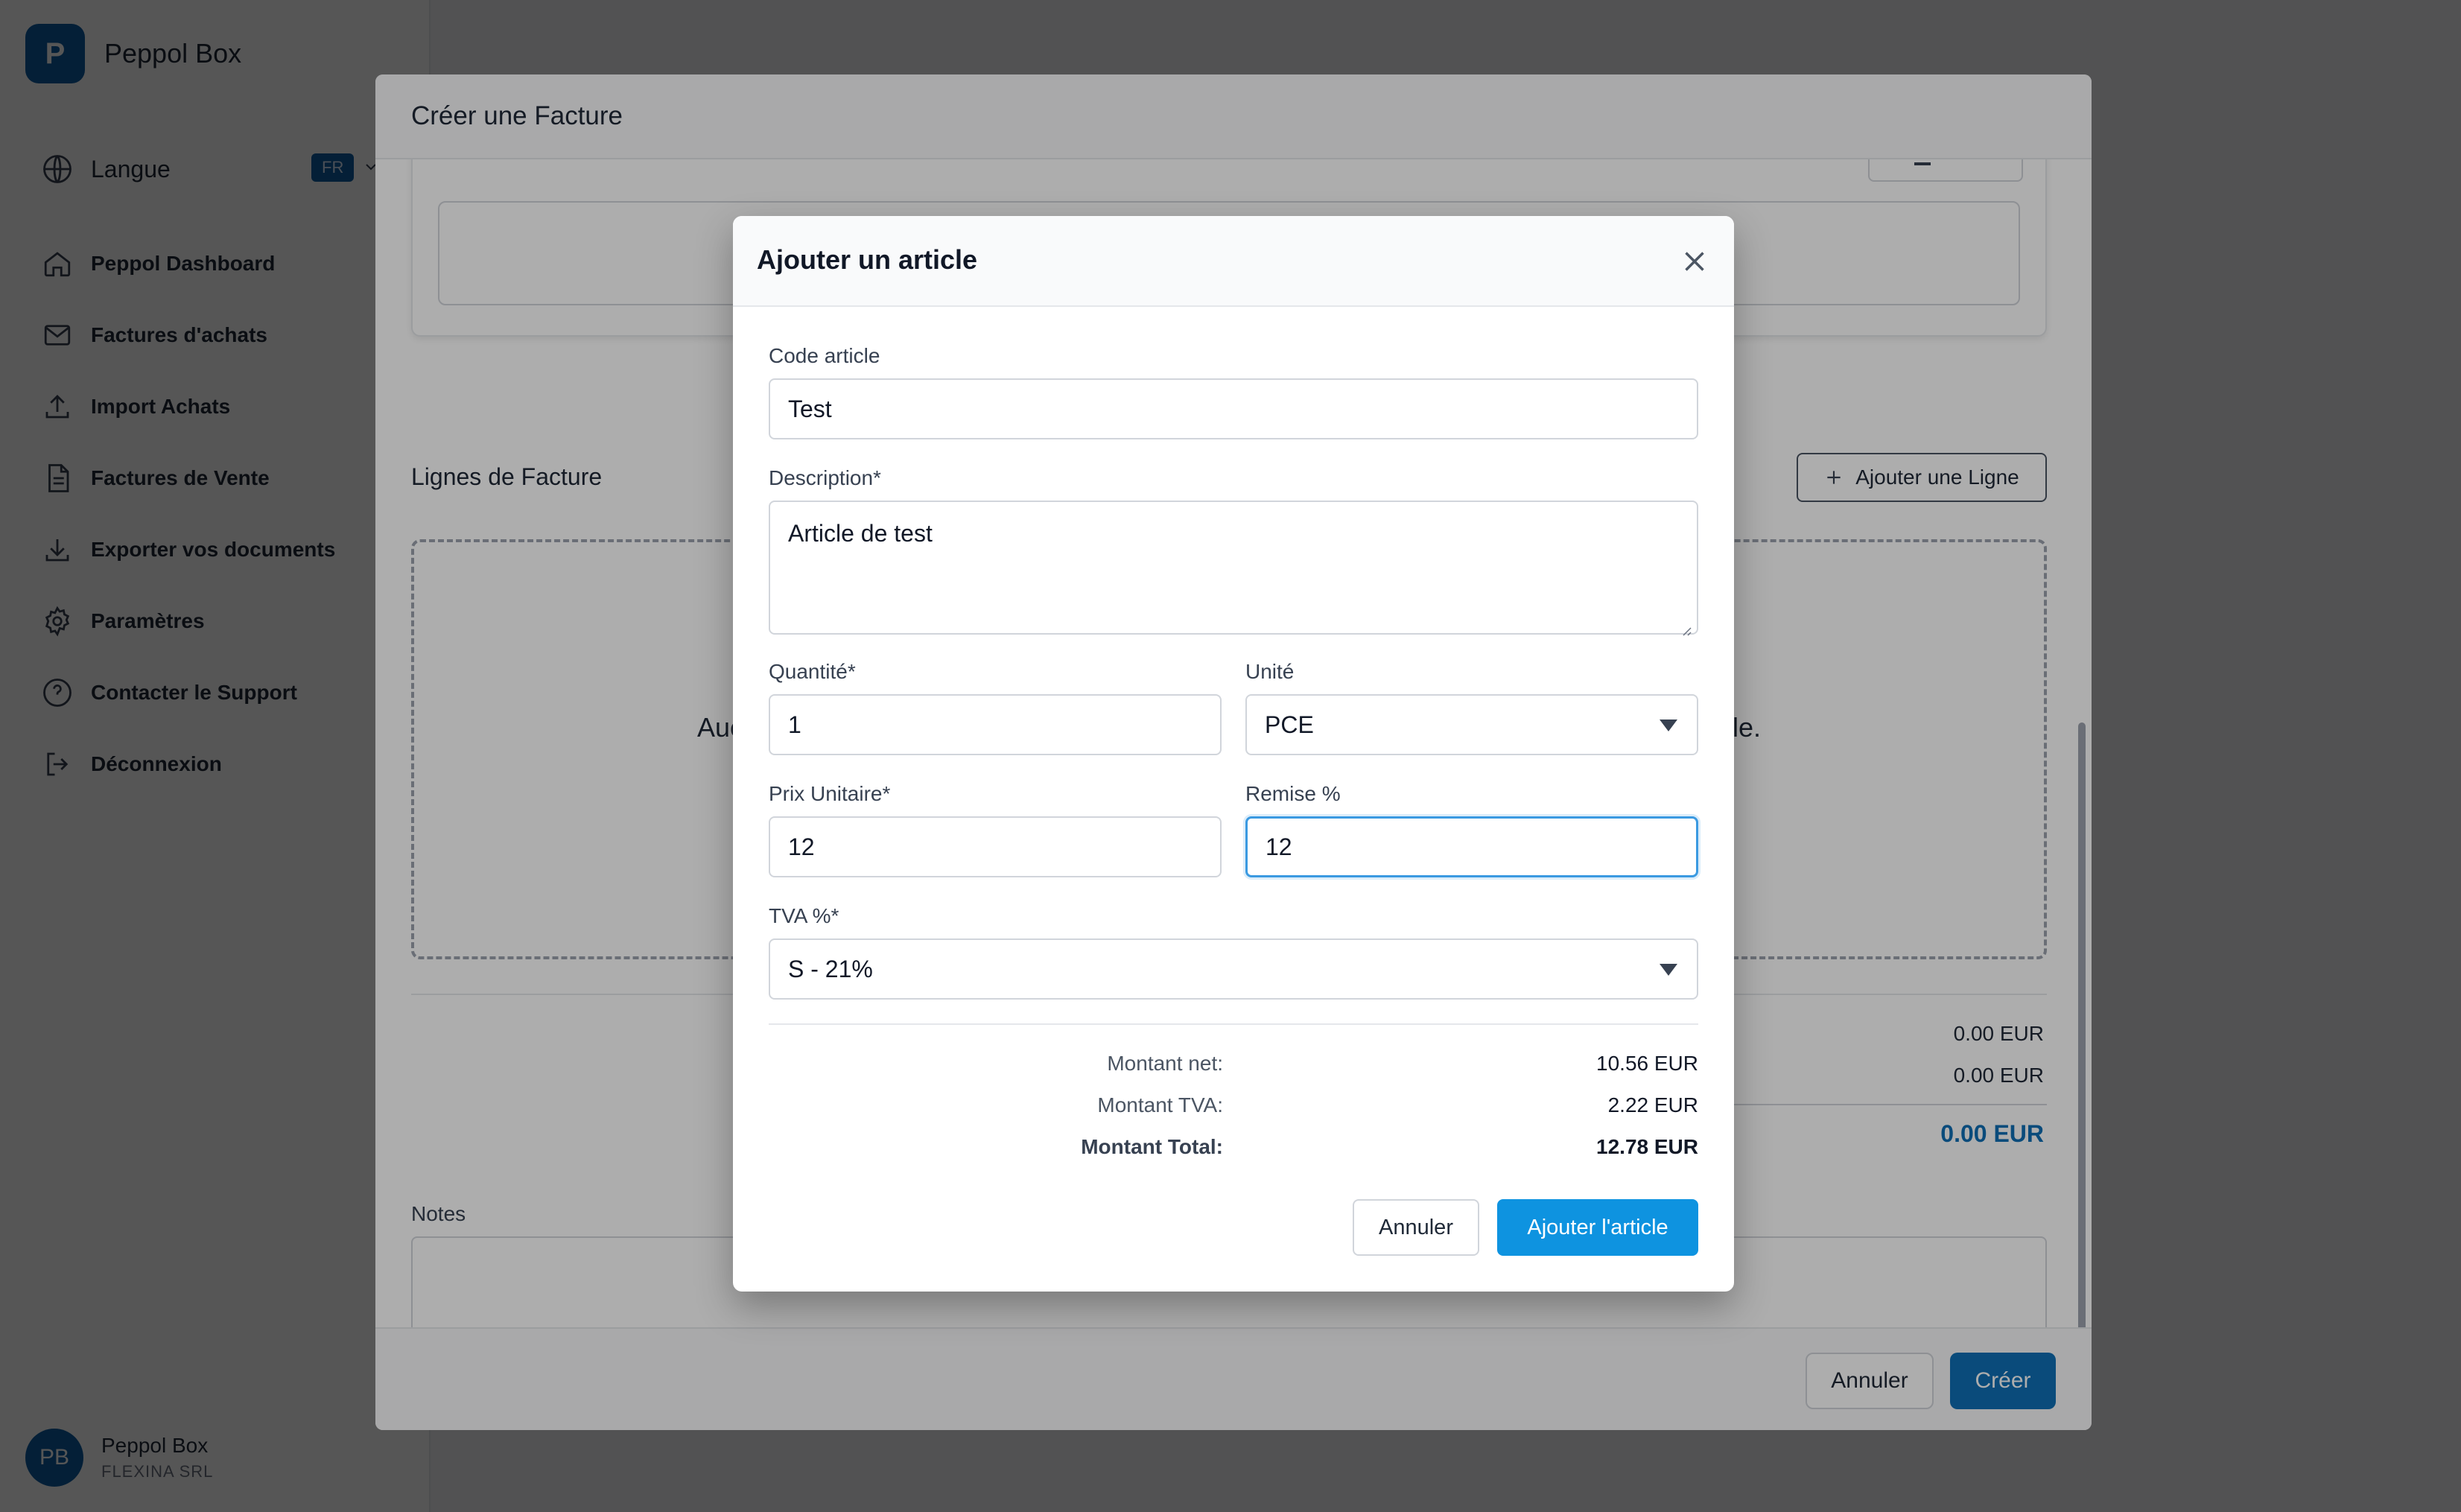 The height and width of the screenshot is (1512, 2461). What do you see at coordinates (867, 259) in the screenshot?
I see `article-modal-title: Ajouter un article` at bounding box center [867, 259].